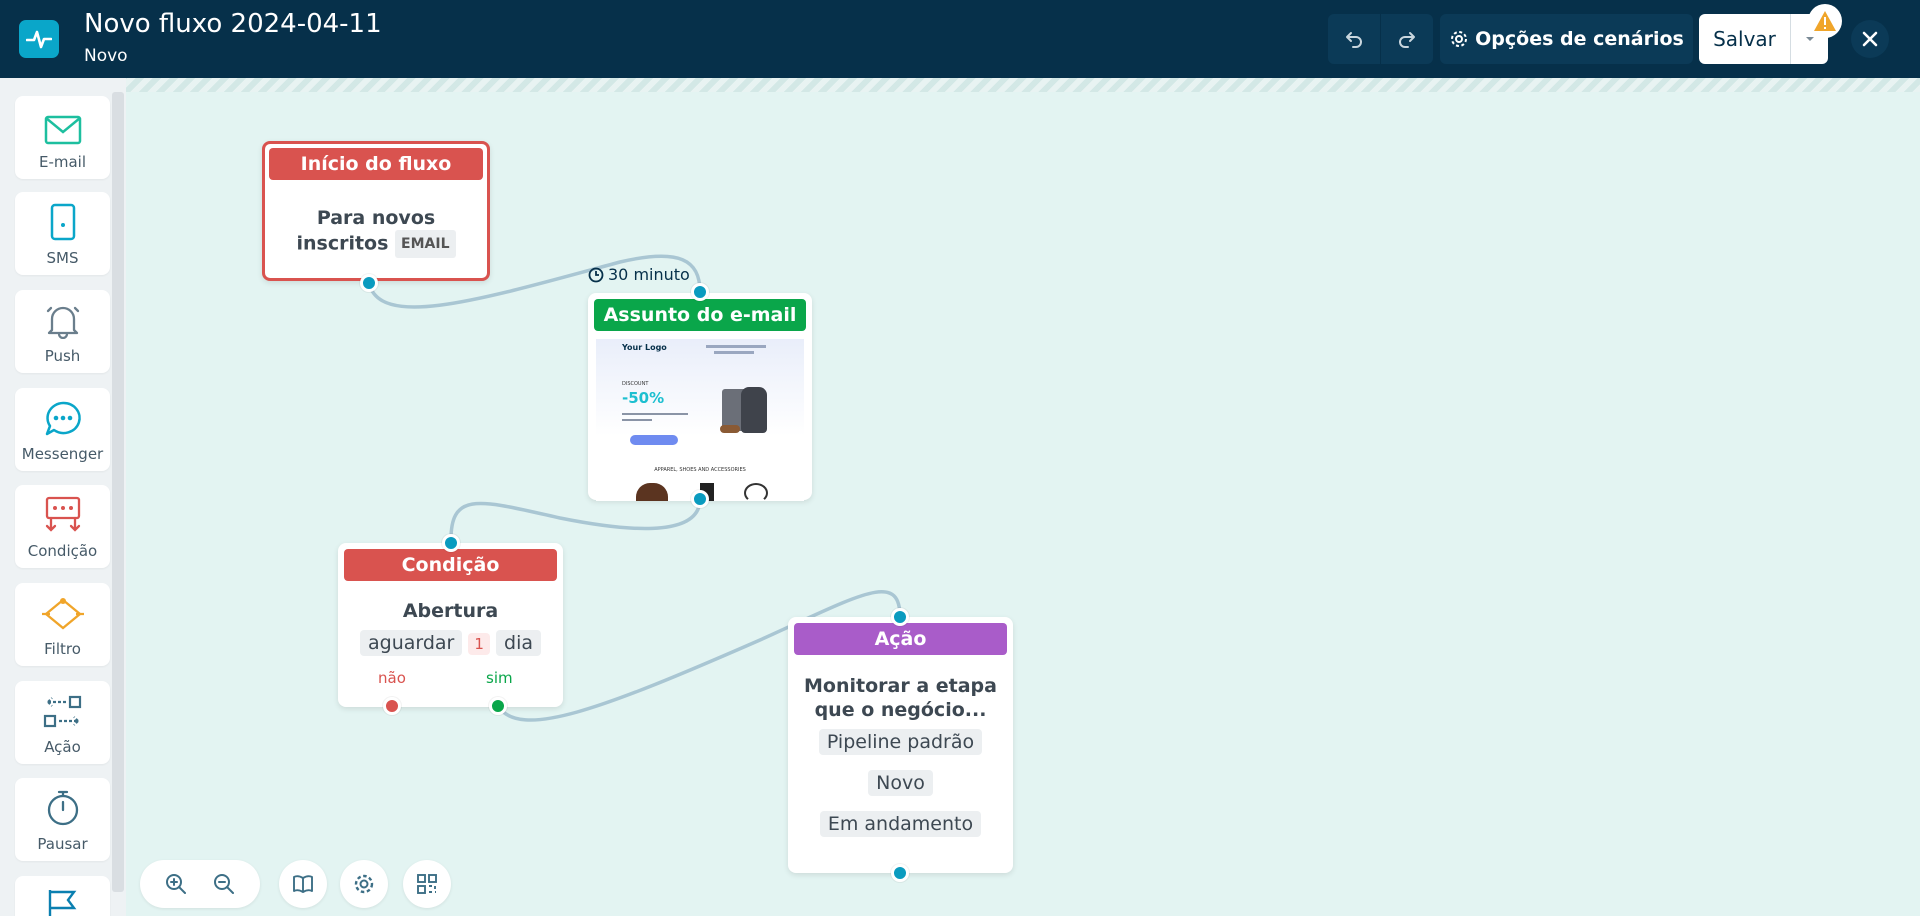 The image size is (1920, 916). Describe the element at coordinates (900, 686) in the screenshot. I see `action-text-line1: Monitorar a etapa` at that location.